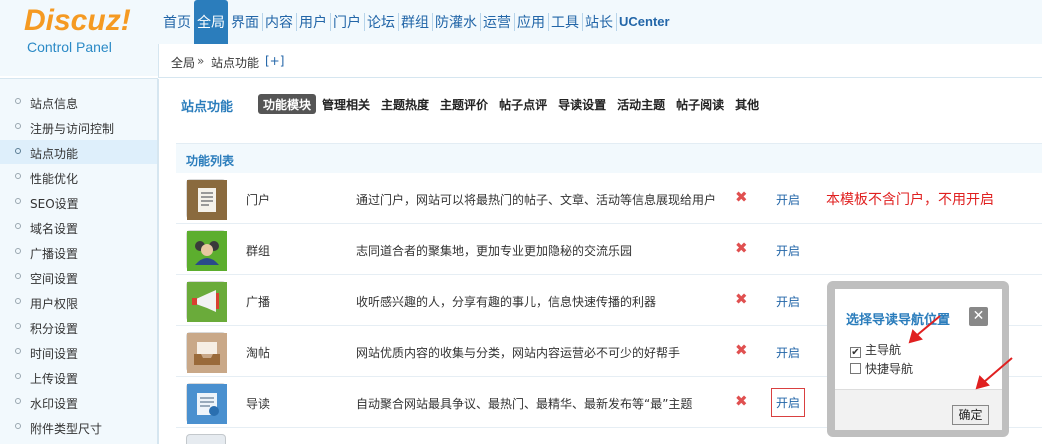 The height and width of the screenshot is (444, 1042). I want to click on sidebar-item-label: 性能优化, so click(54, 179).